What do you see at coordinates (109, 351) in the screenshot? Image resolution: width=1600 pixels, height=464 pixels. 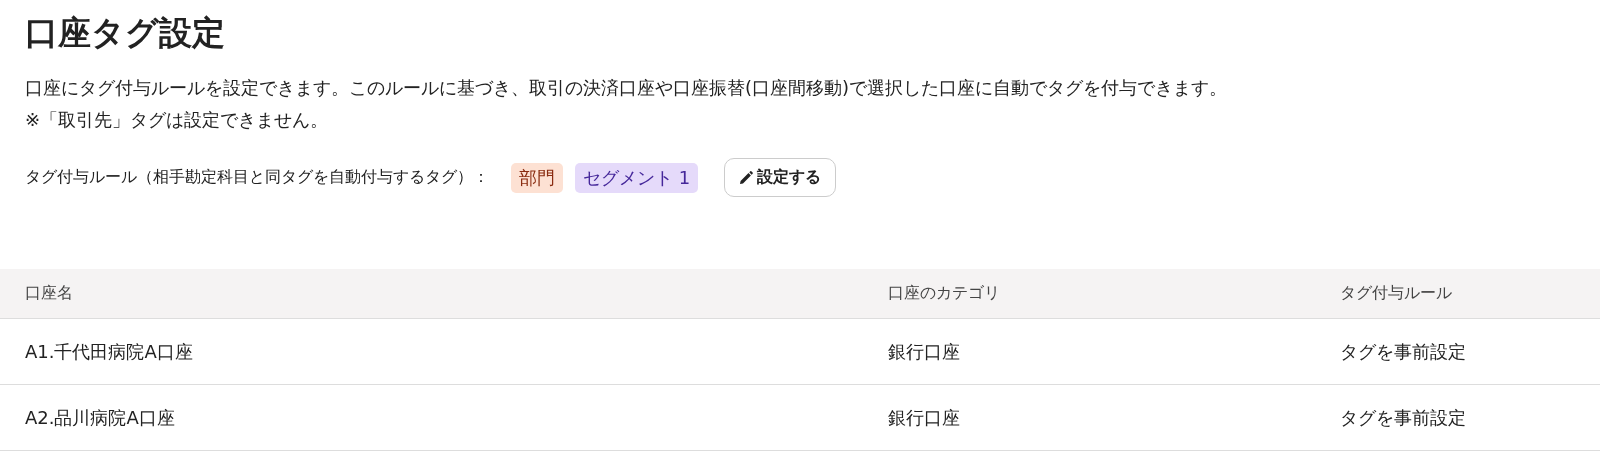 I see `table-cell-text: A1.千代田病院A口座` at bounding box center [109, 351].